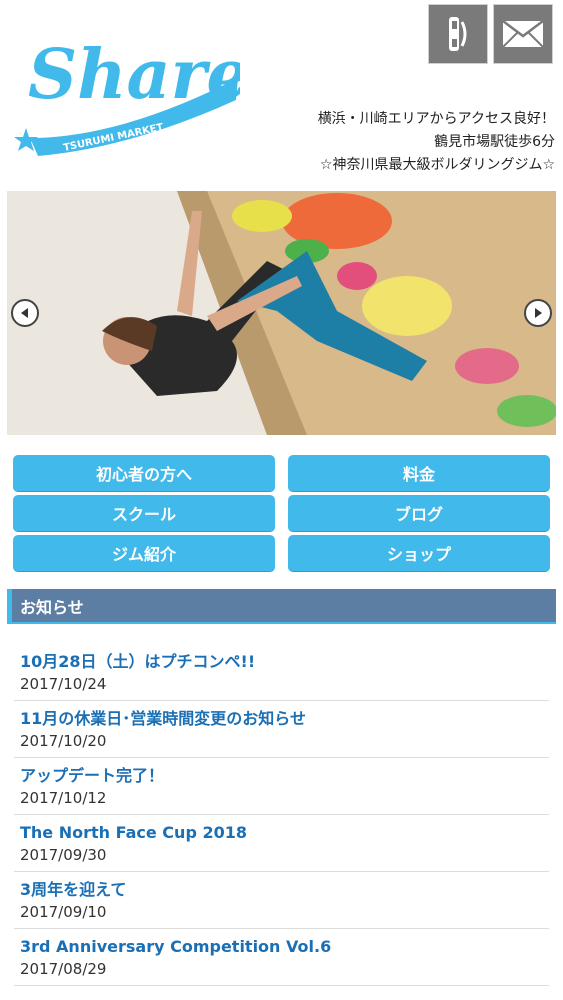 The image size is (563, 1000). I want to click on news-title-link: 3rd Anniversary Competition Vol.6, so click(284, 947).